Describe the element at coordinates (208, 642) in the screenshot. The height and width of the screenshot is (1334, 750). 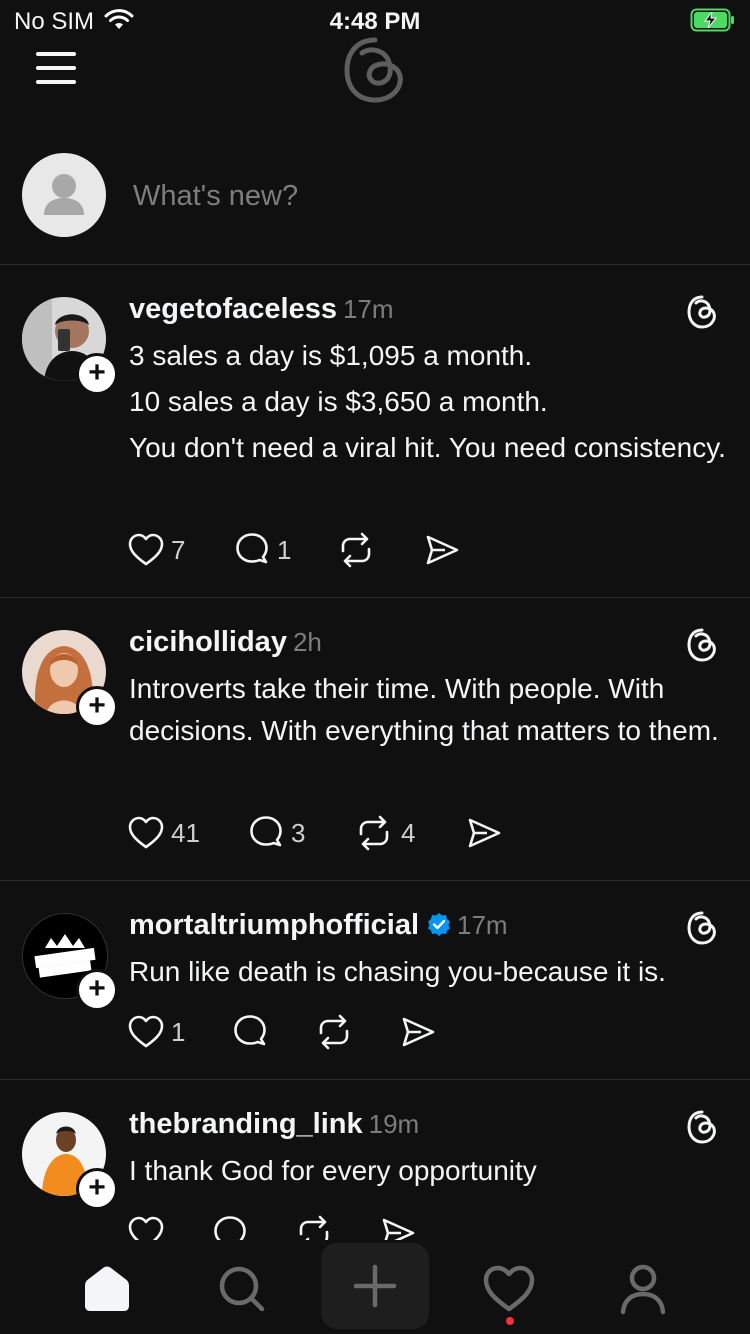
I see `username: ciciholliday` at that location.